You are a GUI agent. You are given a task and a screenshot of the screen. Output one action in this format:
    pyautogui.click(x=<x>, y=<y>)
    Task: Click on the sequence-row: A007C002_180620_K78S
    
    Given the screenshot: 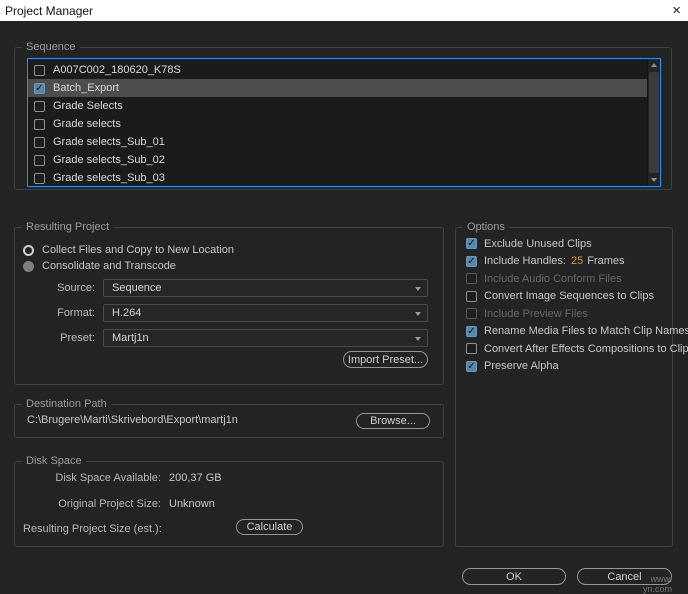 What is the action you would take?
    pyautogui.click(x=337, y=70)
    